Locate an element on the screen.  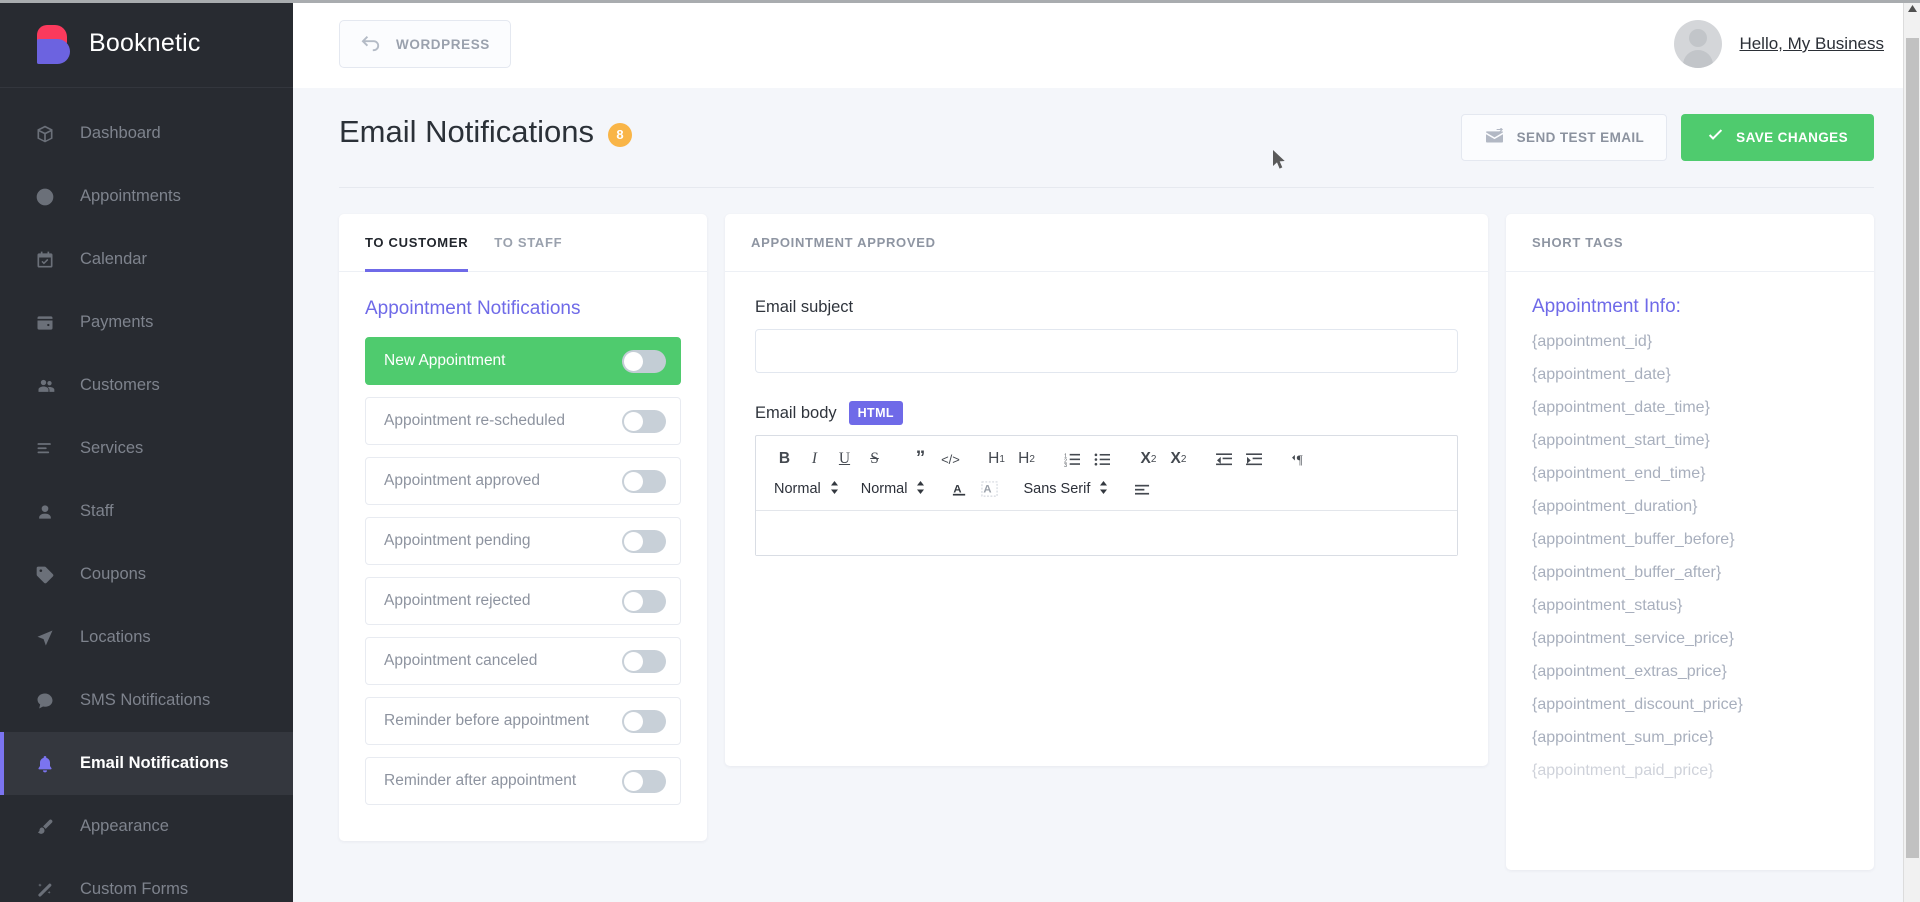
short-tag: {appointment_date} is located at coordinates (1690, 375).